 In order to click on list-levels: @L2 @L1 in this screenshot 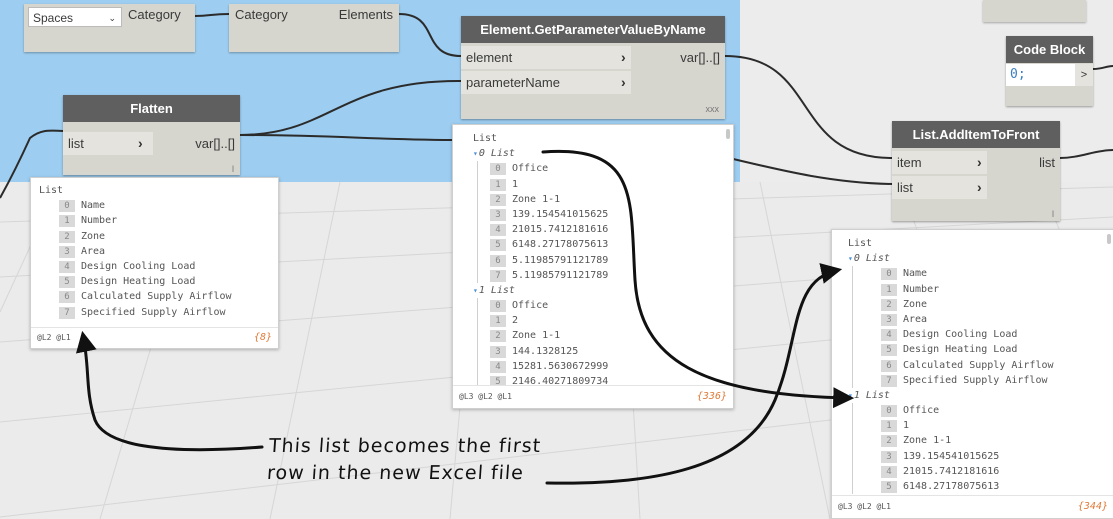, I will do `click(54, 337)`.